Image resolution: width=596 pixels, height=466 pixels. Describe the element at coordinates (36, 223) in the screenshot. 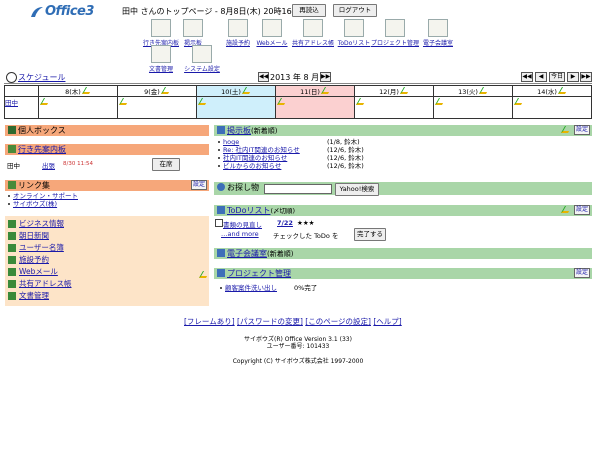

I see `menu-item: ビジネス情報` at that location.